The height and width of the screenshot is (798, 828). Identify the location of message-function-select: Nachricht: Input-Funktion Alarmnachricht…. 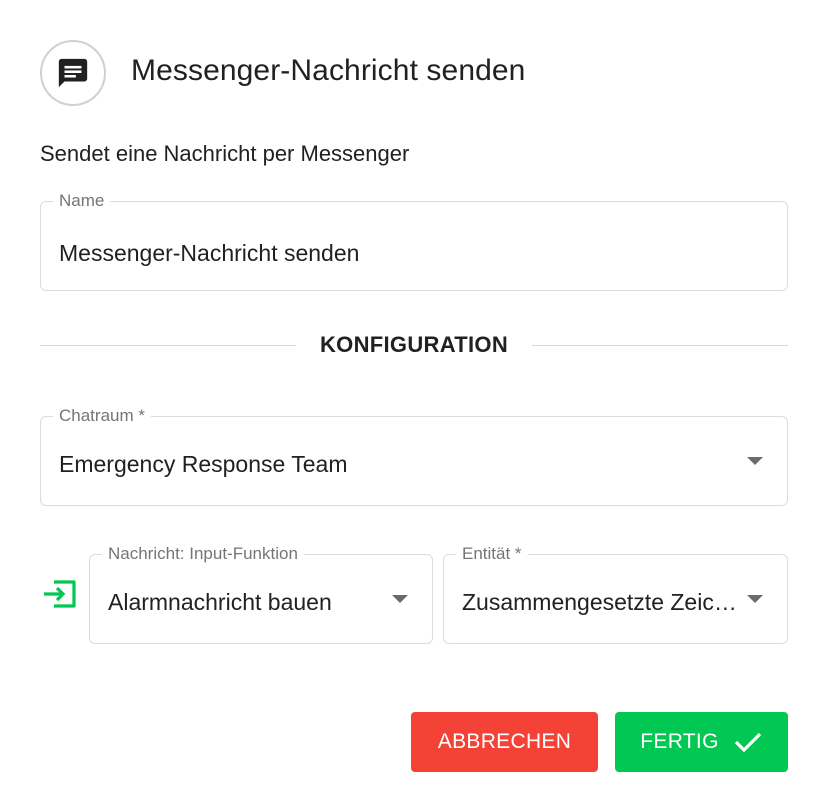
(261, 593).